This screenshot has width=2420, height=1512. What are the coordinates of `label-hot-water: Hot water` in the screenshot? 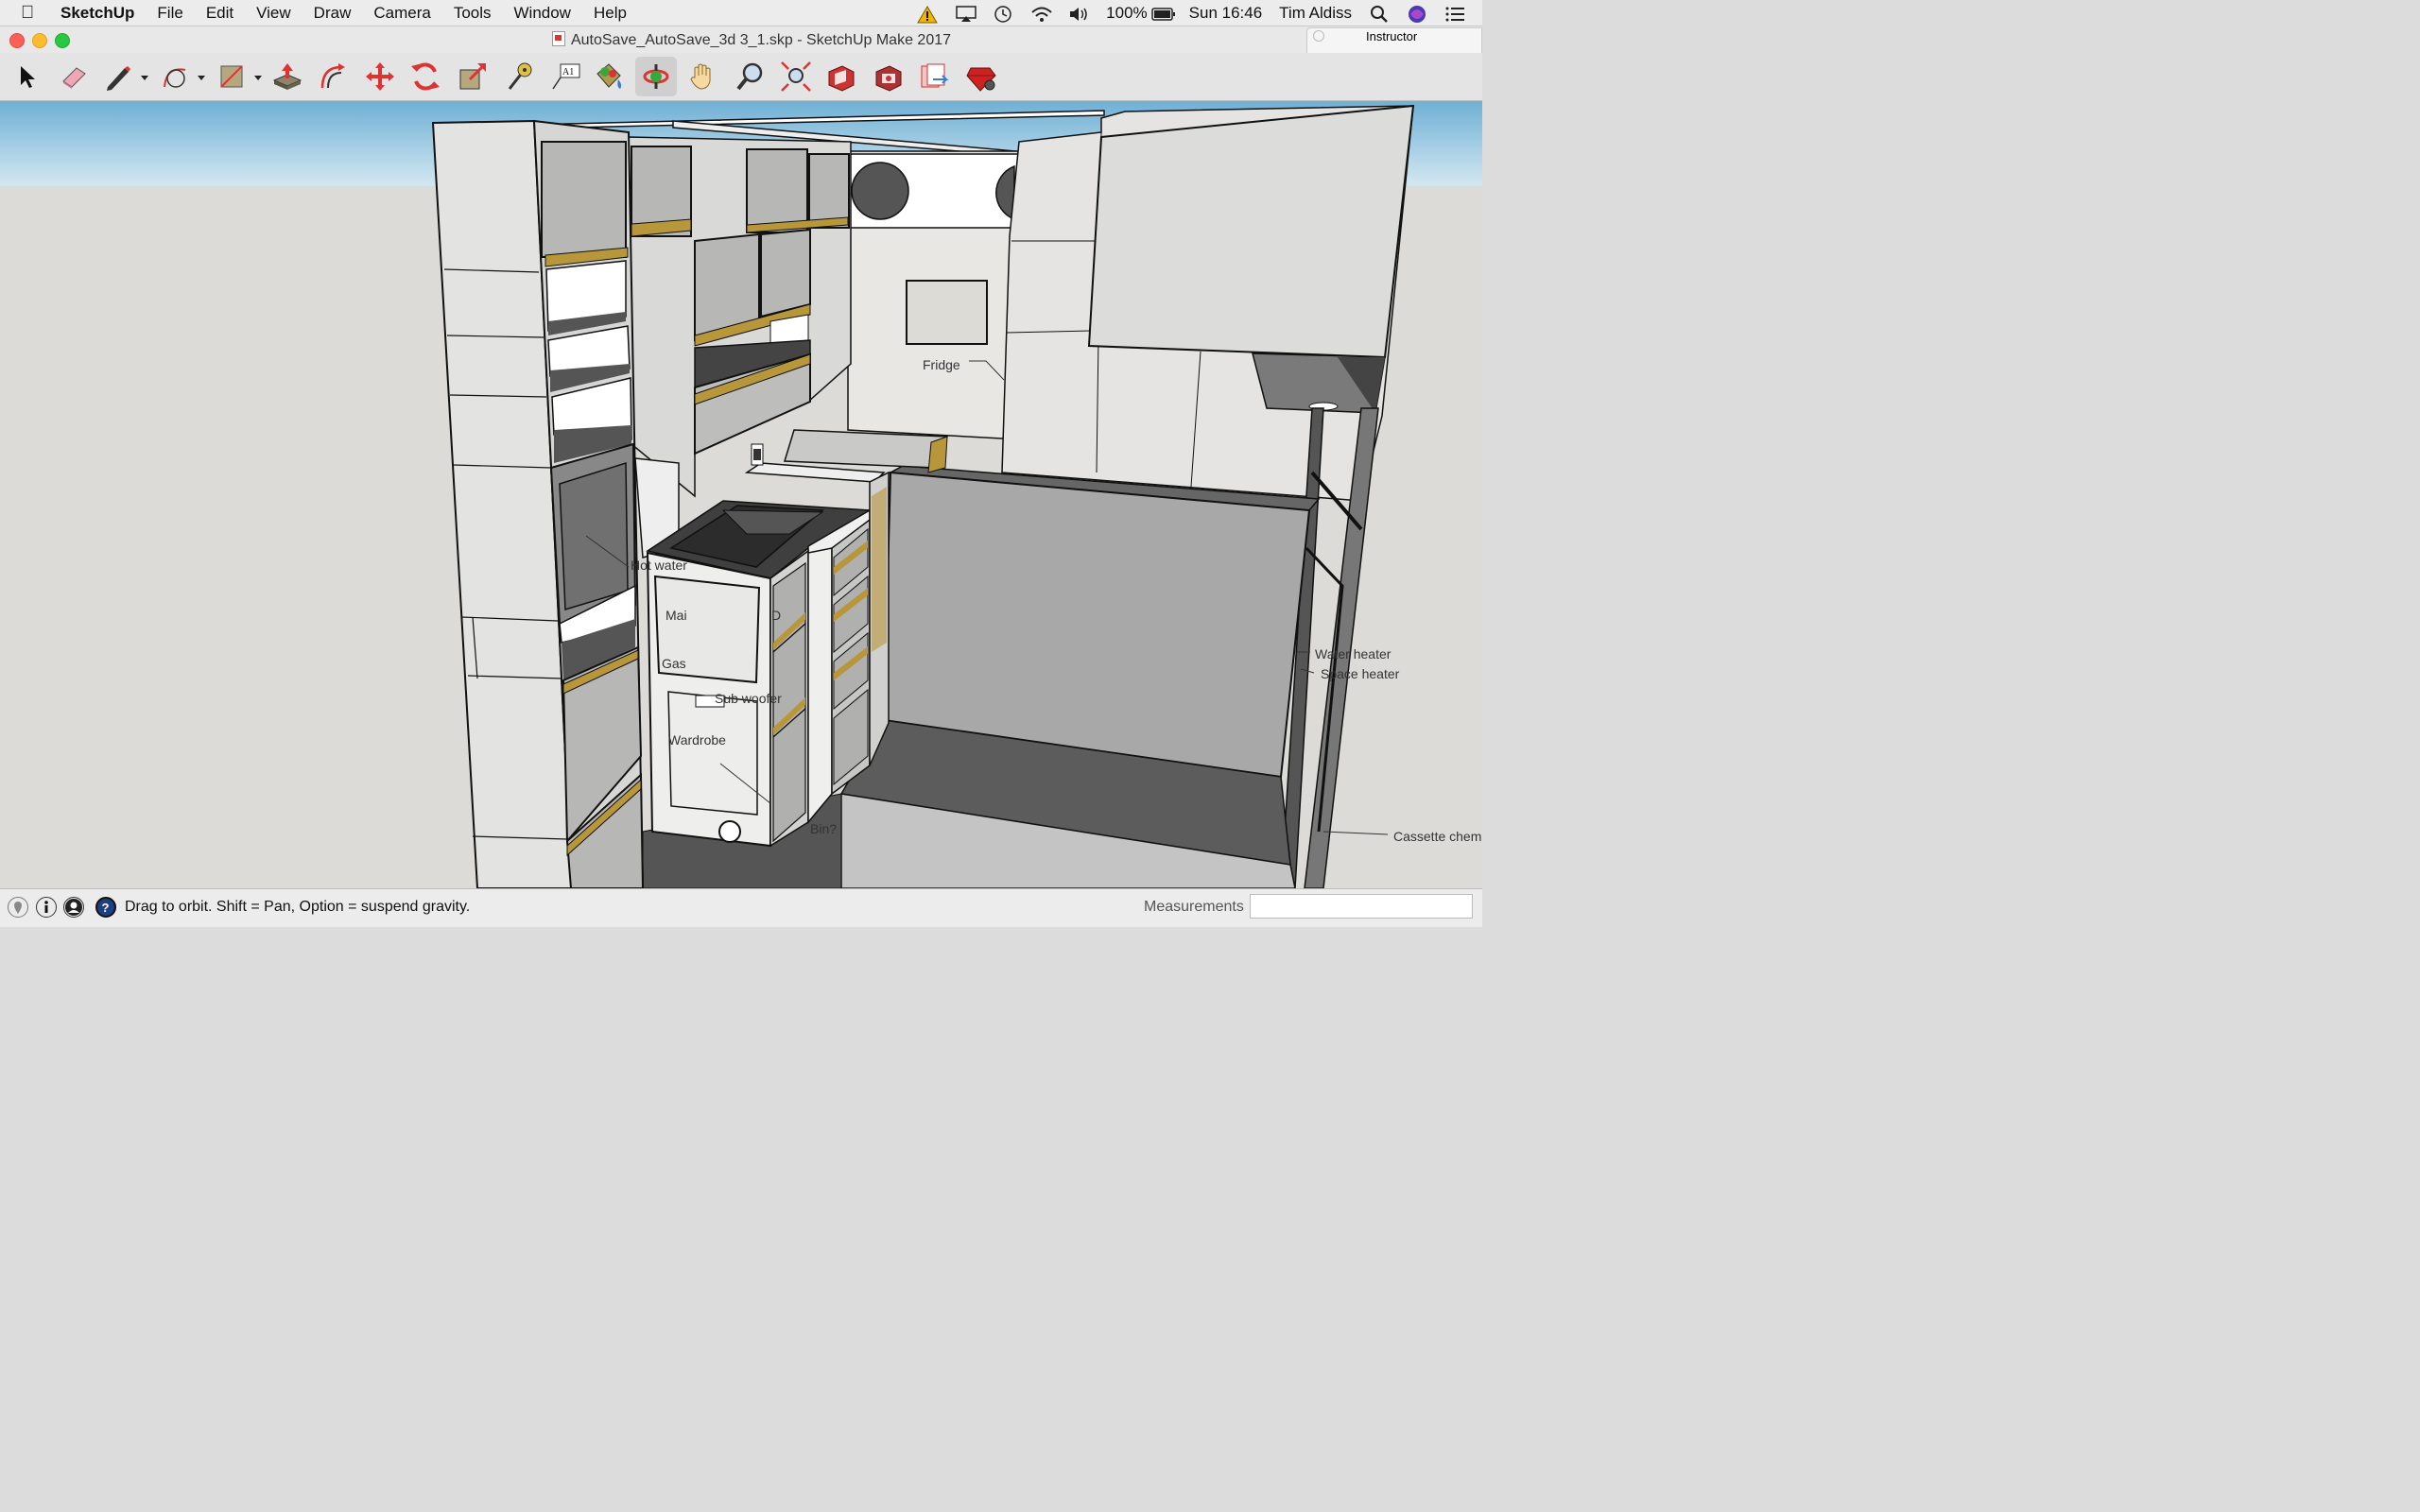 It's located at (659, 565).